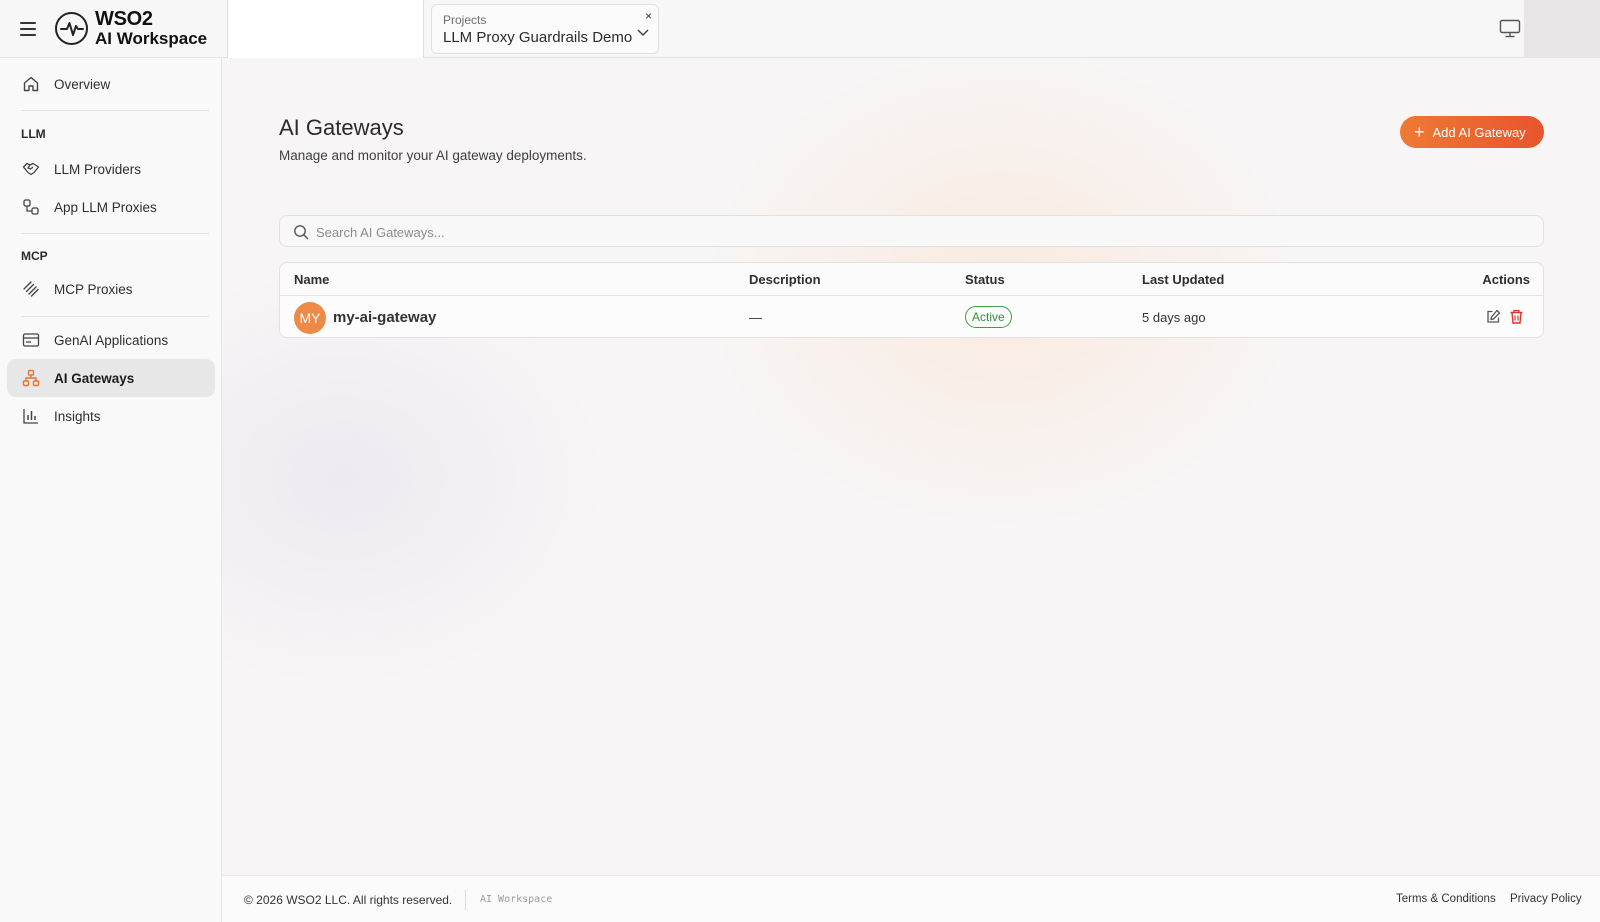 The height and width of the screenshot is (922, 1600). I want to click on sidebar-item-label: GenAI Applications, so click(111, 340).